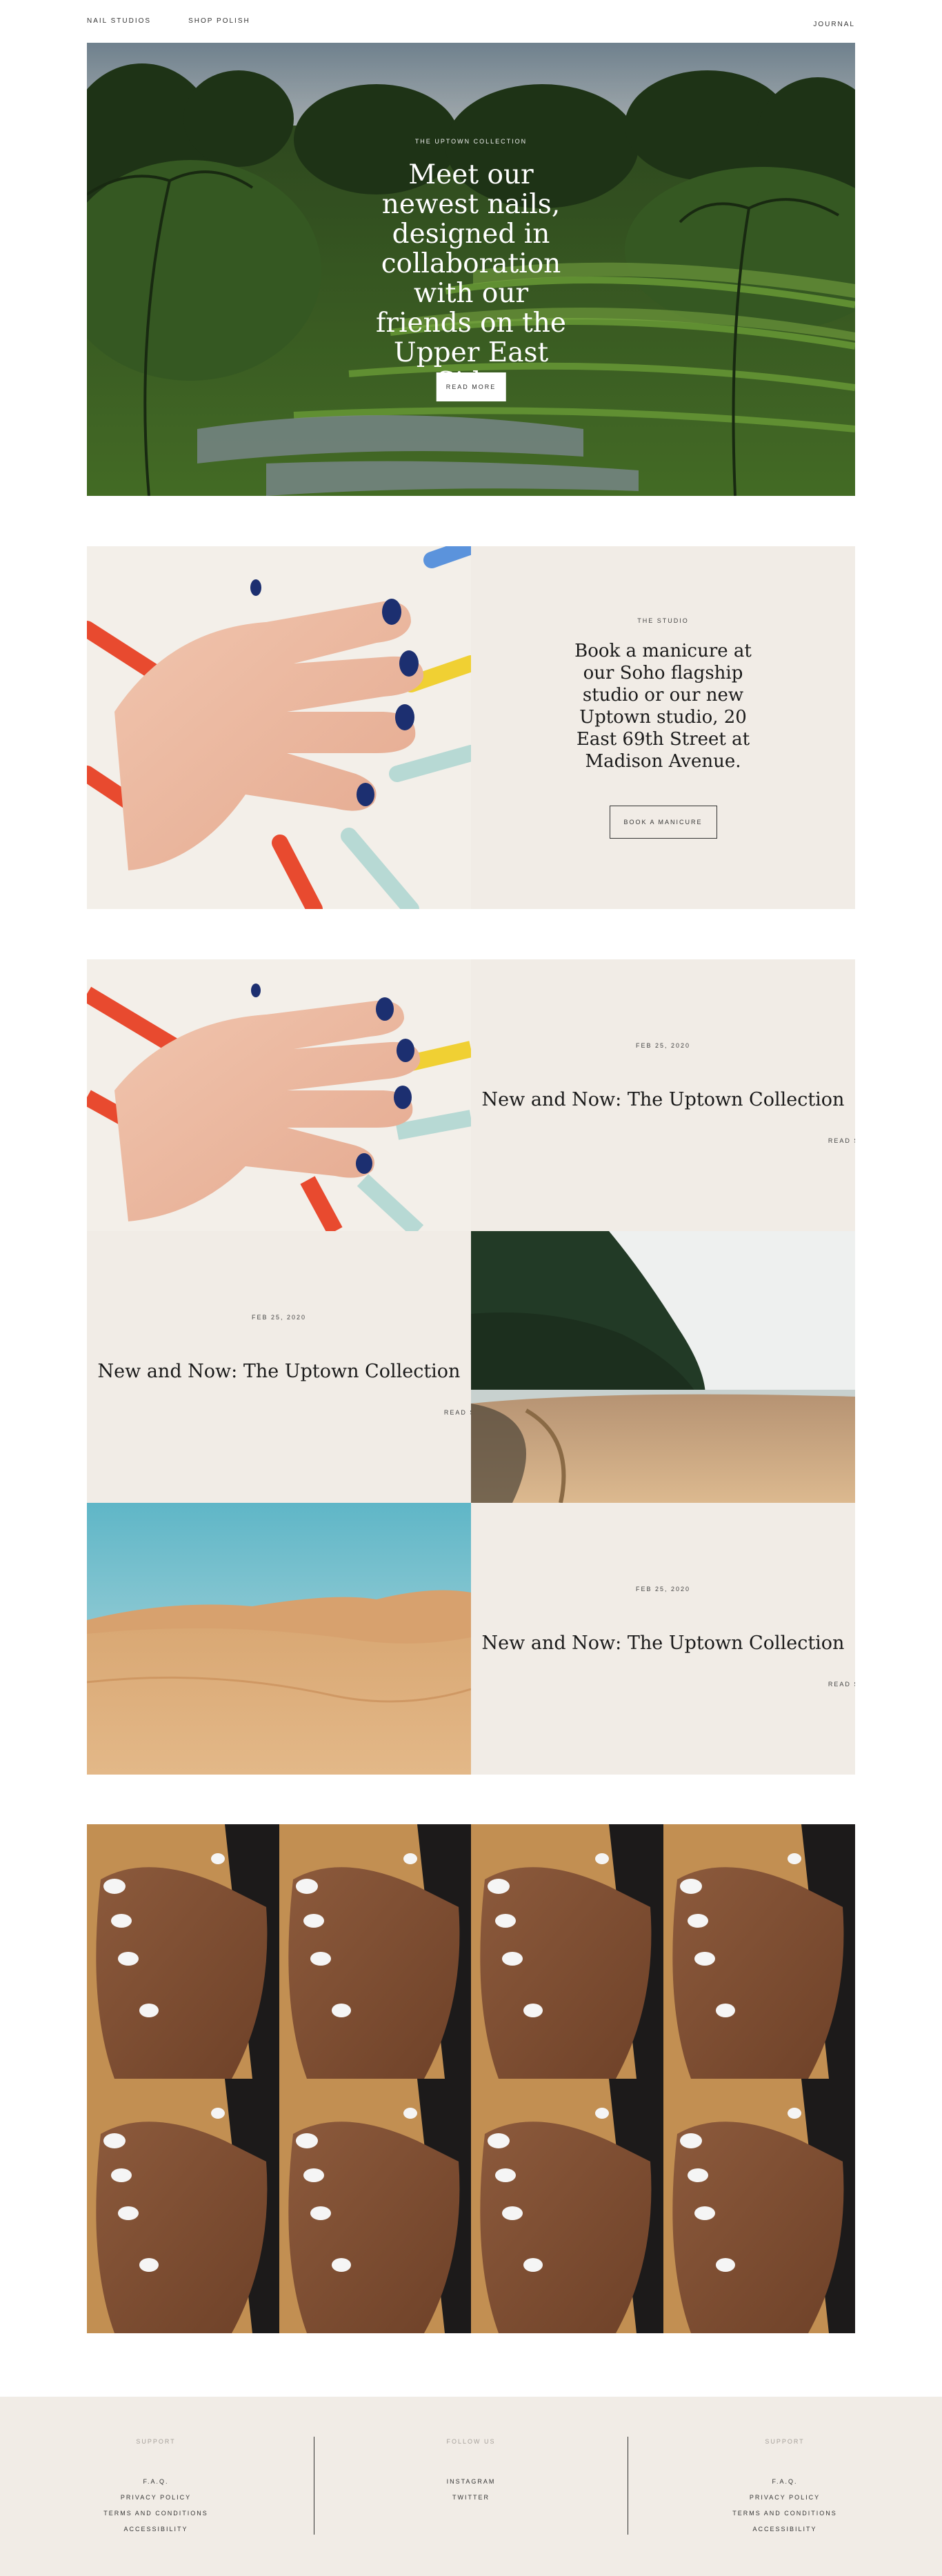 Image resolution: width=942 pixels, height=2576 pixels. Describe the element at coordinates (279, 727) in the screenshot. I see `manicure-hand-image` at that location.